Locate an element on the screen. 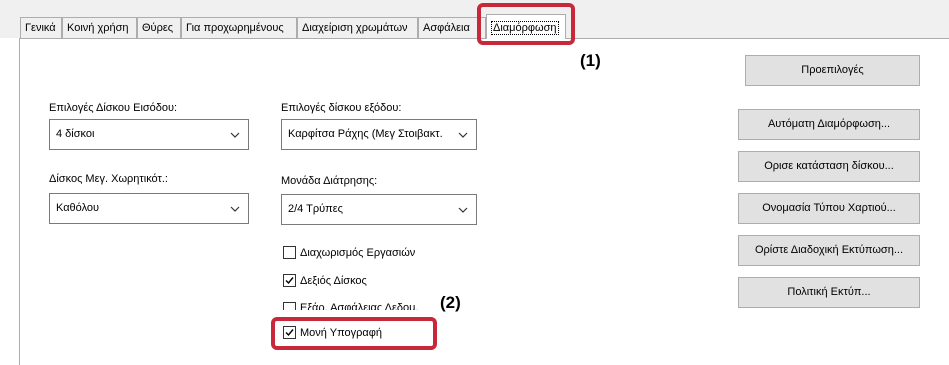 Image resolution: width=949 pixels, height=365 pixels. large-capacity-tray-label: Δίσκος Μεγ. Χωρητικότ.: is located at coordinates (108, 179).